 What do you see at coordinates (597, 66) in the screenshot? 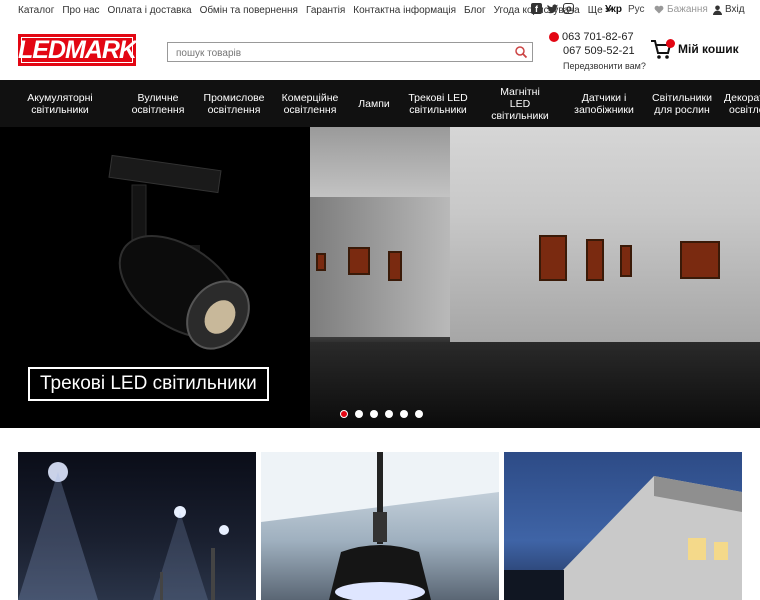
I see `callback-link: Передзвонити вам?` at bounding box center [597, 66].